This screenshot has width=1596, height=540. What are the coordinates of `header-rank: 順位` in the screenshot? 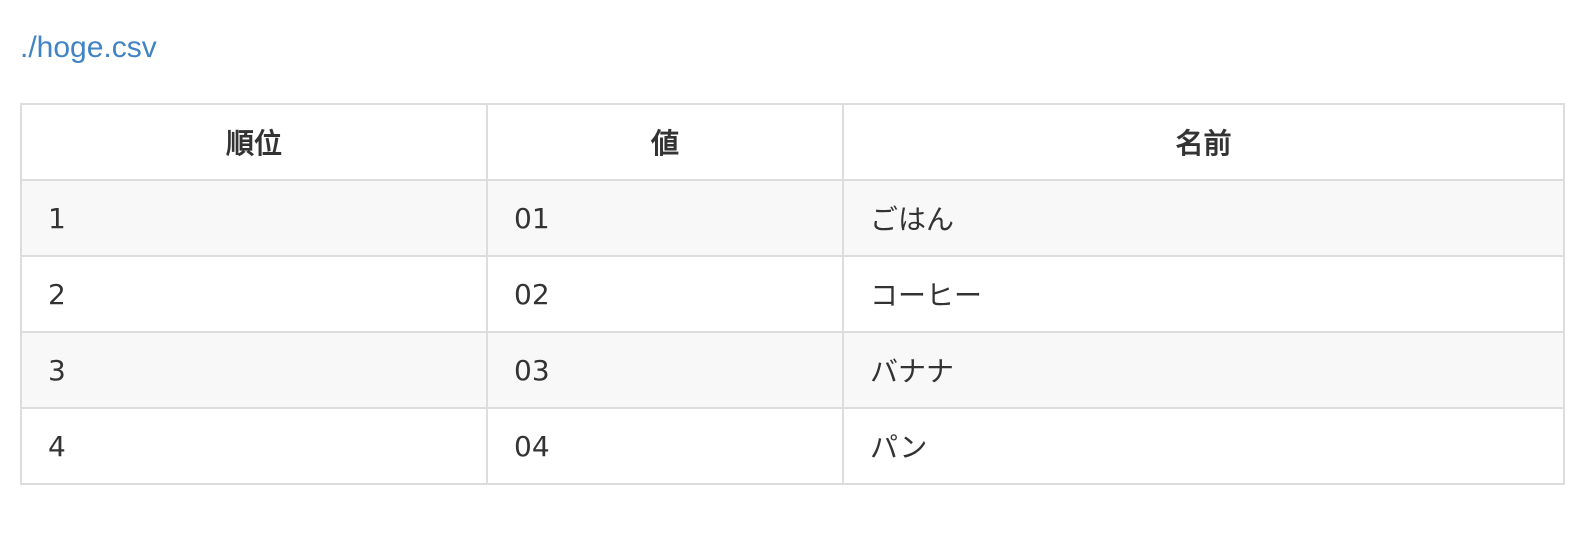 It's located at (254, 142).